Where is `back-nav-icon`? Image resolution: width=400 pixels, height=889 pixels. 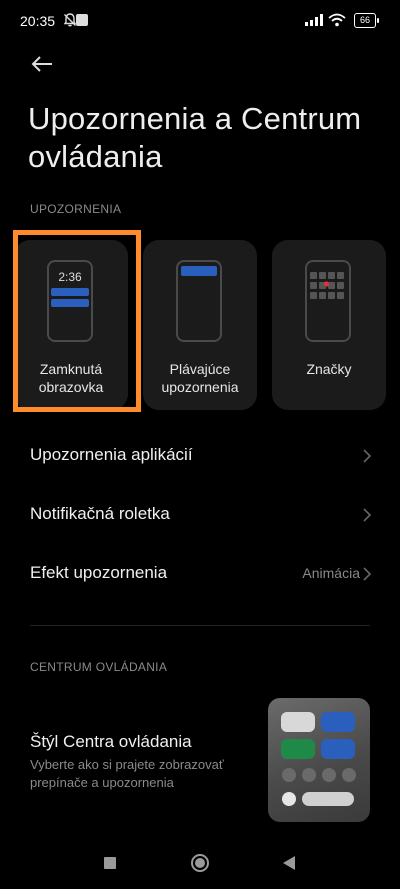
back-nav-icon is located at coordinates (289, 863).